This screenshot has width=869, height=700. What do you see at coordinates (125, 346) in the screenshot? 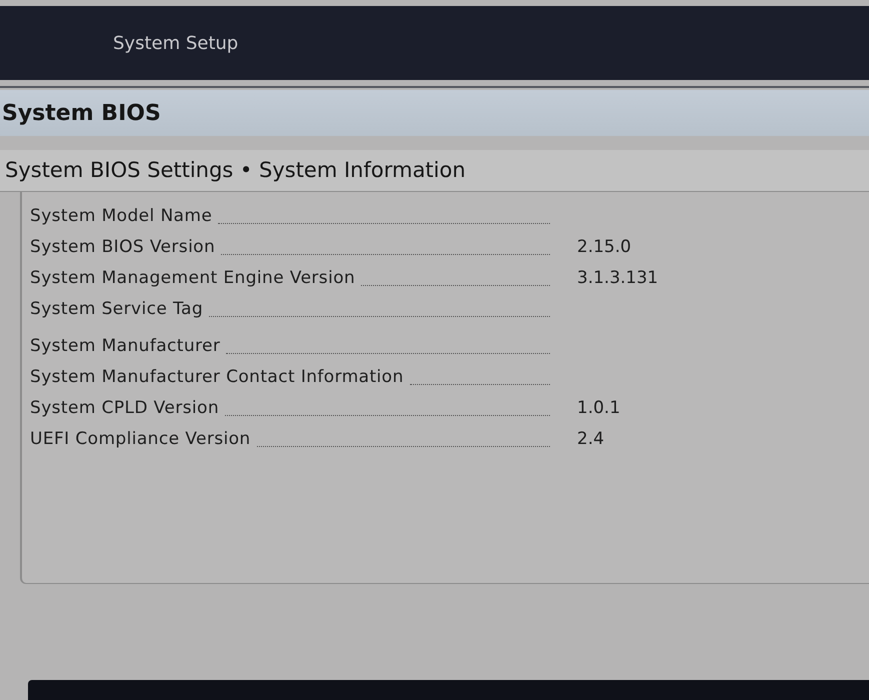
I see `field-label: System Manufacturer` at bounding box center [125, 346].